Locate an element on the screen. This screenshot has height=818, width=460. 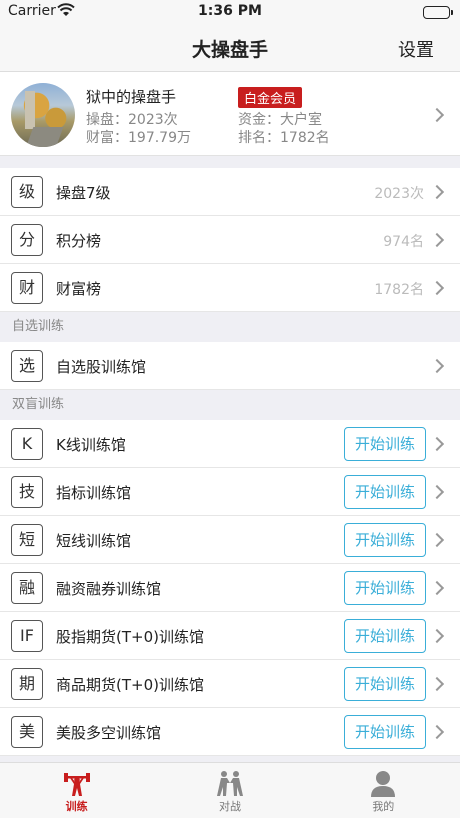
list-item-short-term: 短 短线训练馆 开始训练 is located at coordinates (230, 540).